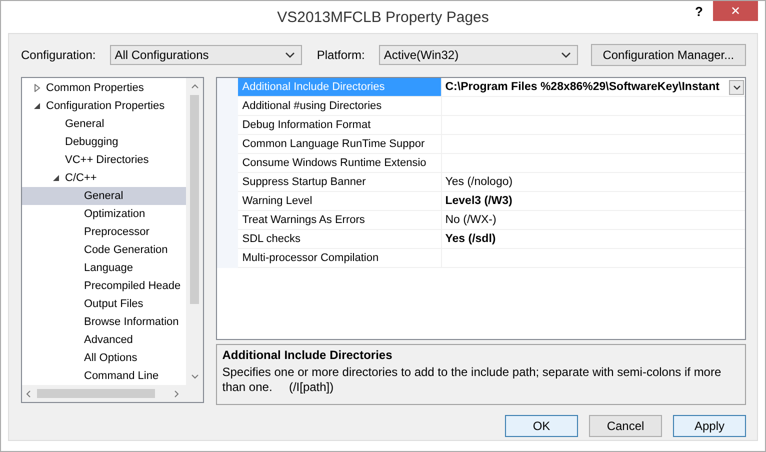 The height and width of the screenshot is (452, 766). What do you see at coordinates (593, 201) in the screenshot?
I see `property-value: Level3 (/W3)` at bounding box center [593, 201].